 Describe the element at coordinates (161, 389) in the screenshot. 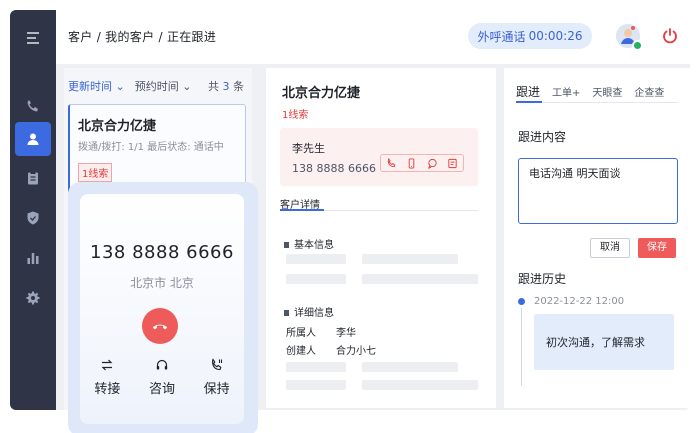

I see `consult-label: 咨询` at that location.